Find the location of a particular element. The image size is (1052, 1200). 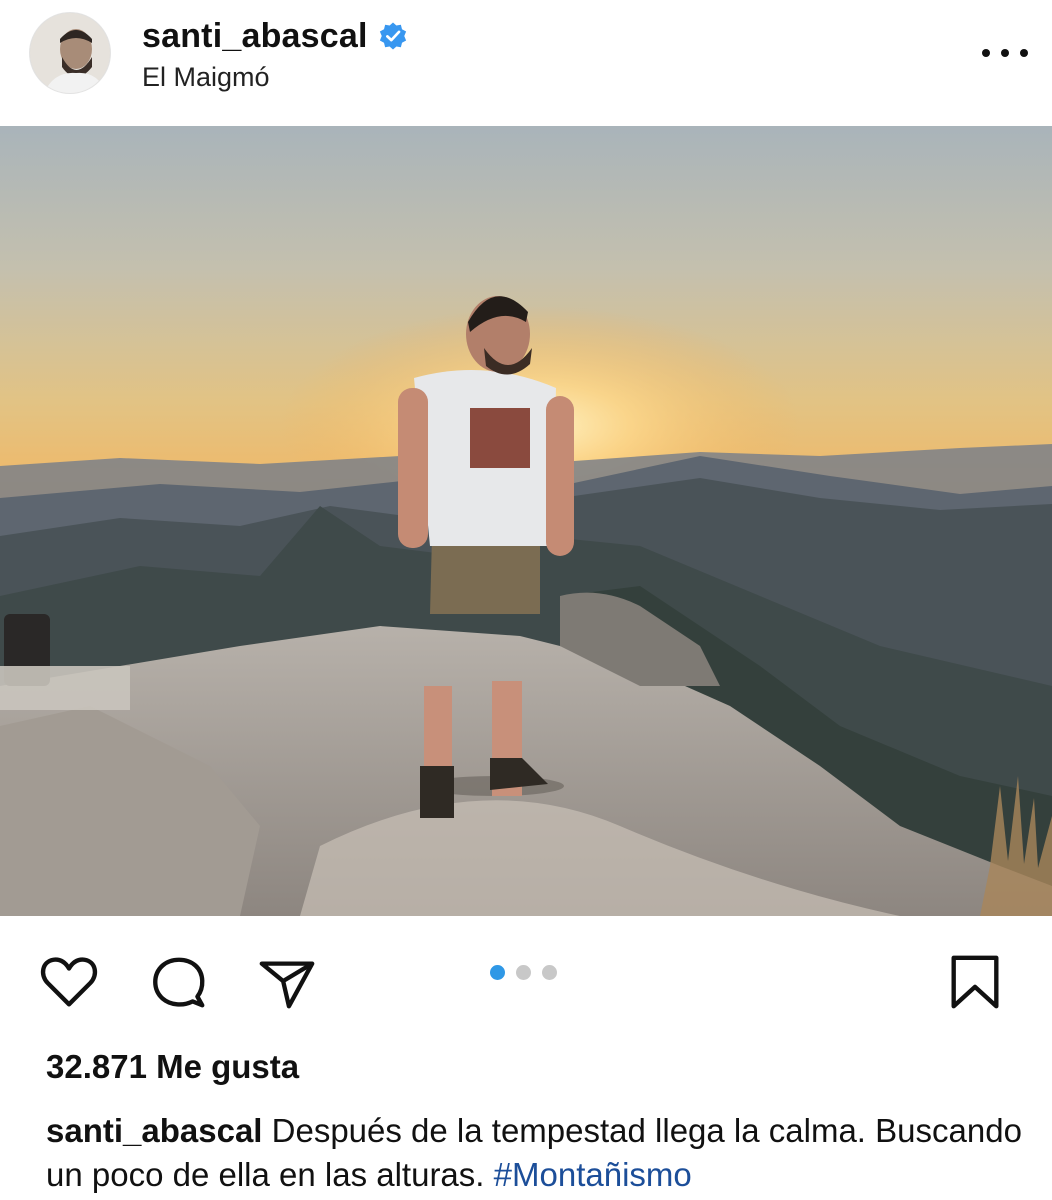

post-header: santi_abascal El Maigmó is located at coordinates (526, 63).